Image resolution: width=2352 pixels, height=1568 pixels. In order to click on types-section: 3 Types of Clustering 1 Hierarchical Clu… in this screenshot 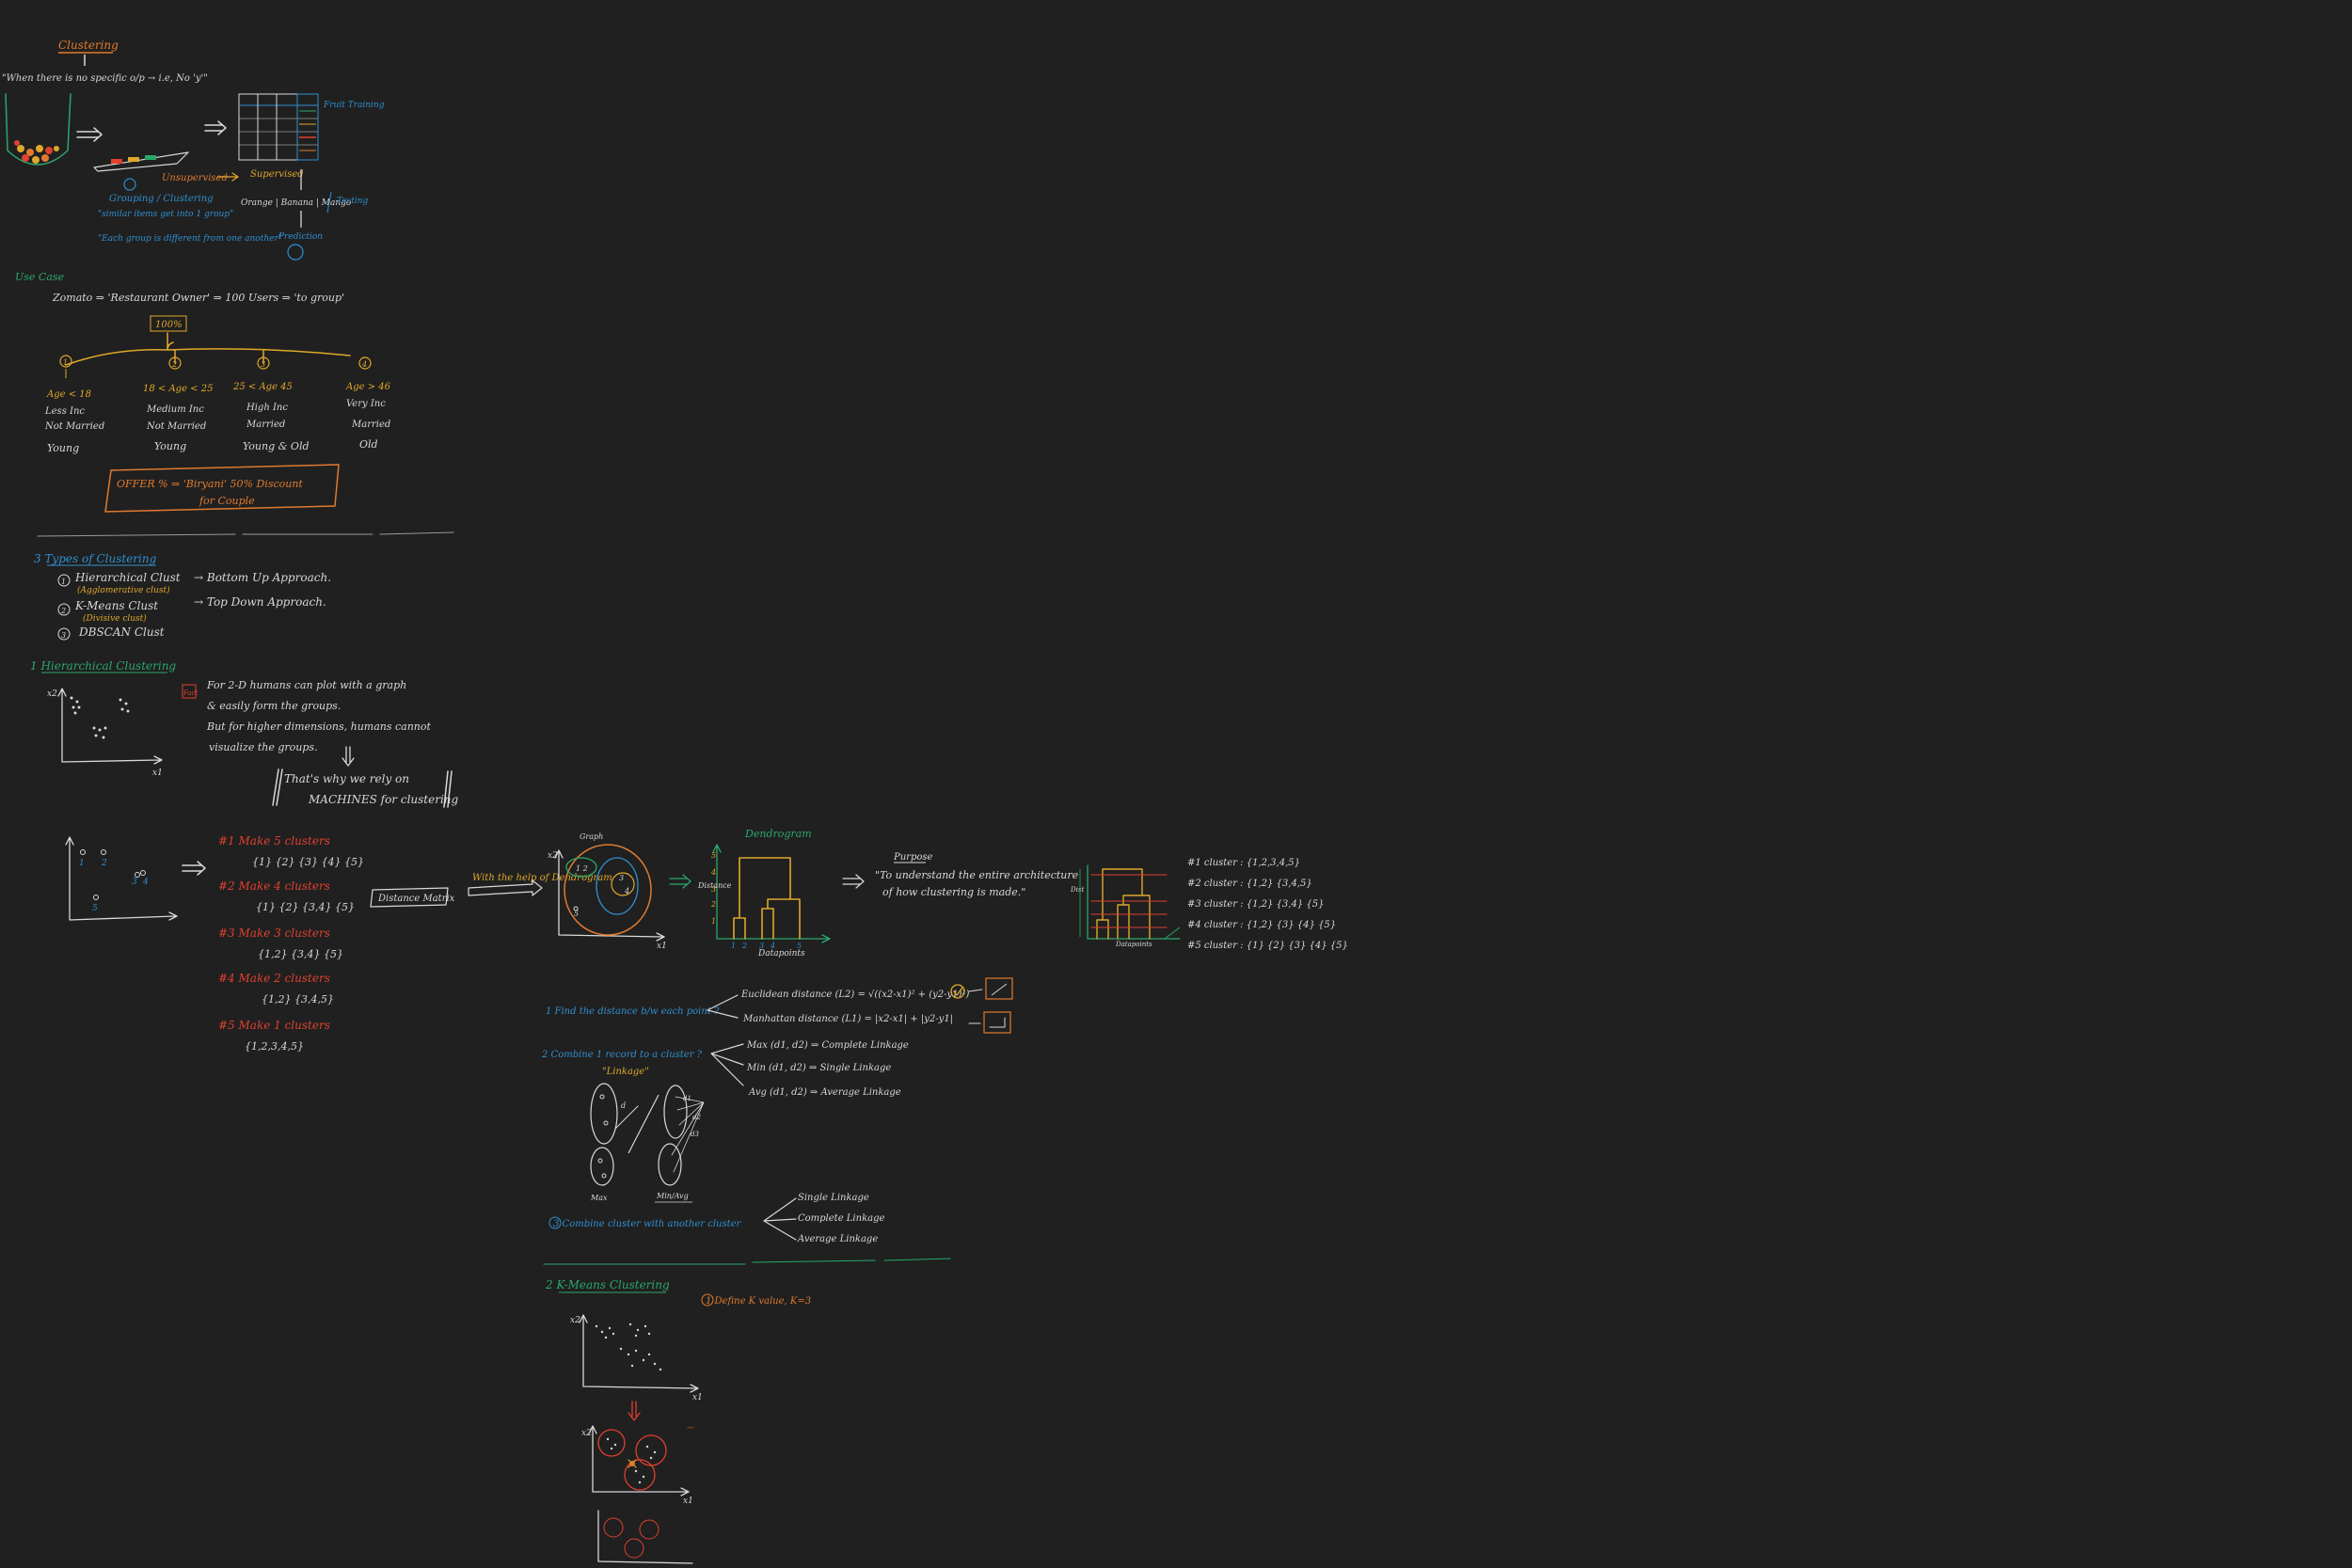, I will do `click(182, 596)`.